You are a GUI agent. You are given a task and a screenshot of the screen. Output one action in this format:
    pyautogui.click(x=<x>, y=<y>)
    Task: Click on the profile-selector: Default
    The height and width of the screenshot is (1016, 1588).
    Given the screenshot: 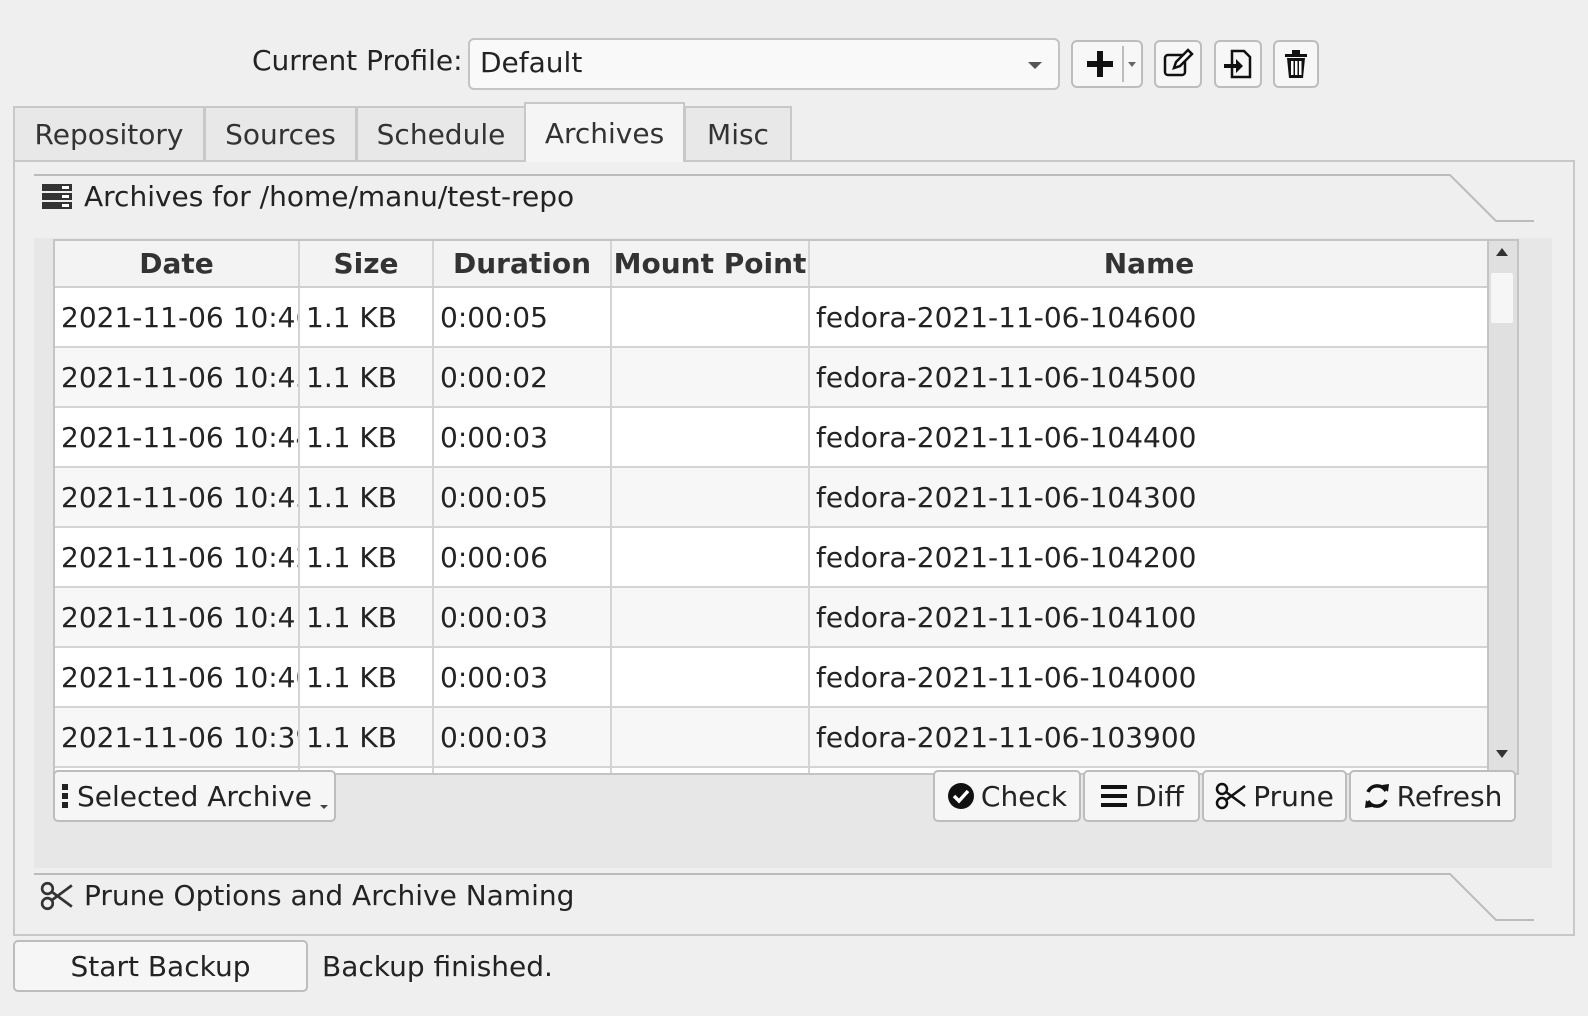 What is the action you would take?
    pyautogui.click(x=764, y=64)
    